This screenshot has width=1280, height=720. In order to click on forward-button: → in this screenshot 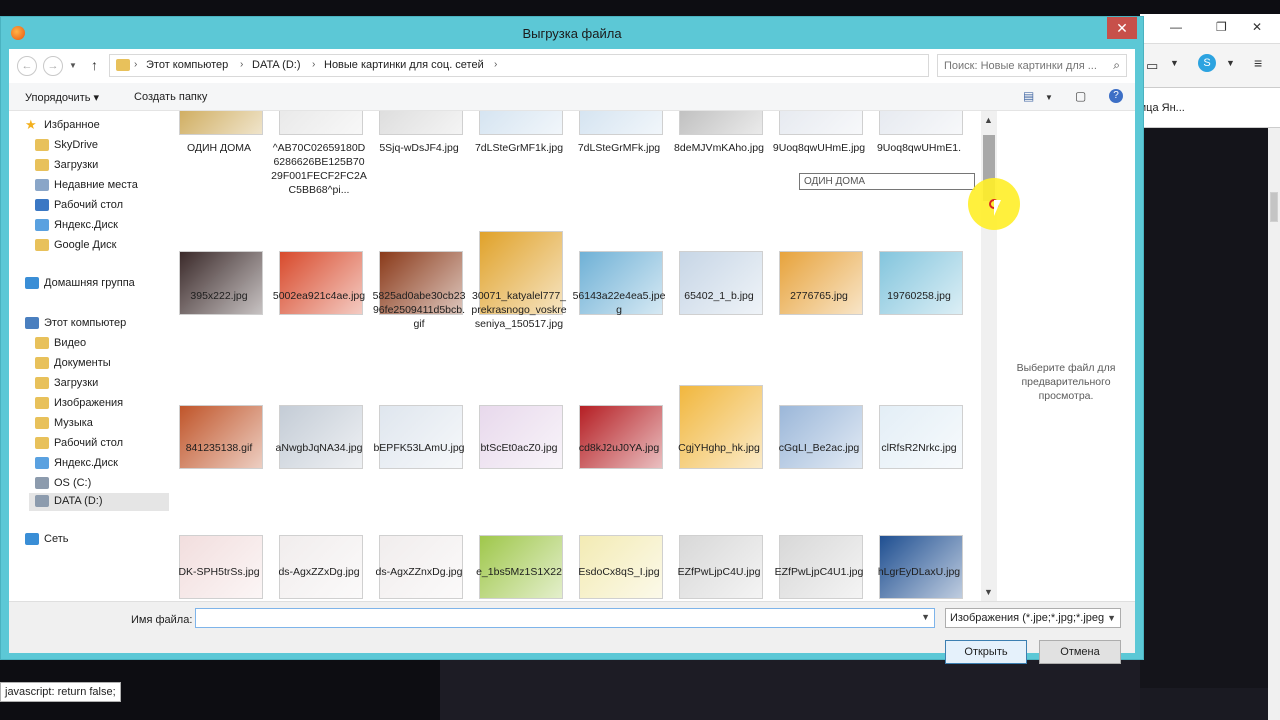, I will do `click(53, 66)`.